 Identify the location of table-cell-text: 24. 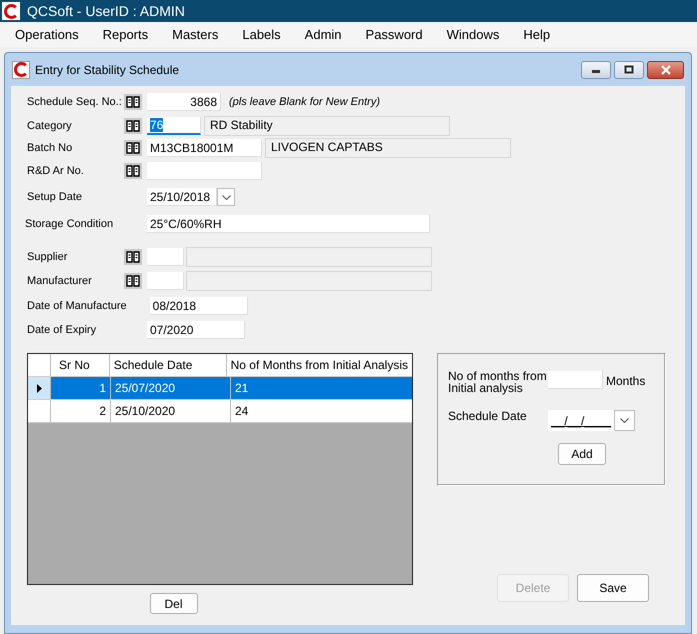
(242, 411).